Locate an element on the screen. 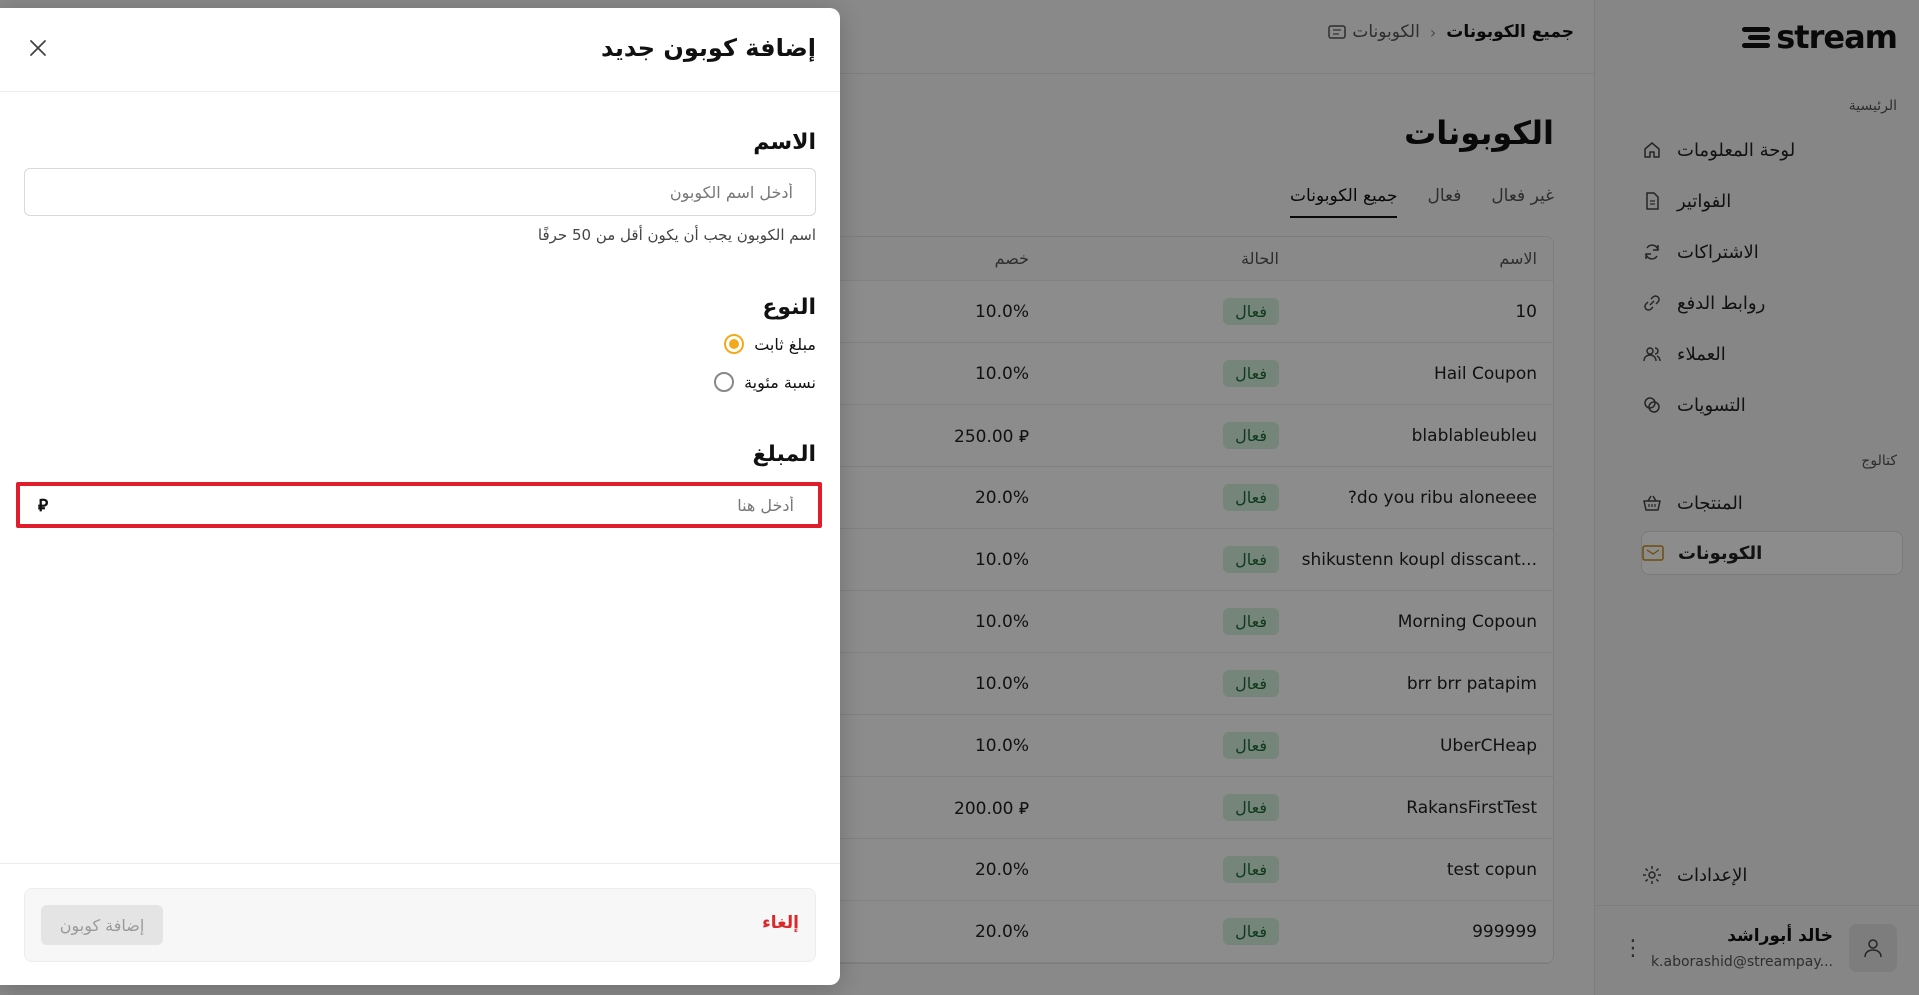 The height and width of the screenshot is (995, 1919). close-icon is located at coordinates (38, 48).